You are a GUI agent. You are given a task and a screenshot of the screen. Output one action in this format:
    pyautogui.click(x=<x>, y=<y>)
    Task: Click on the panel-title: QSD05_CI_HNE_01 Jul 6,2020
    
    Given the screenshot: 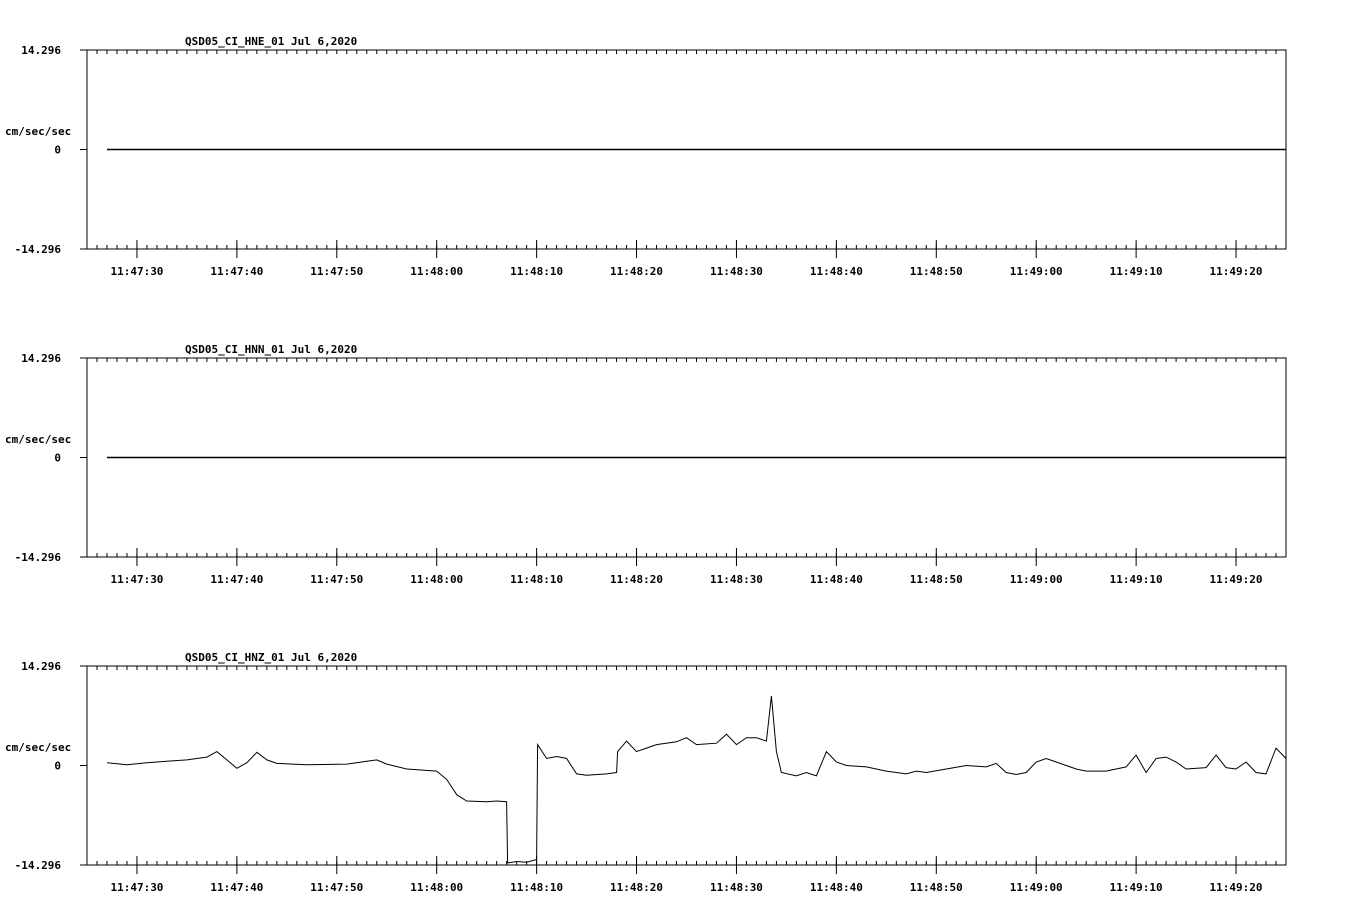 What is the action you would take?
    pyautogui.click(x=271, y=41)
    